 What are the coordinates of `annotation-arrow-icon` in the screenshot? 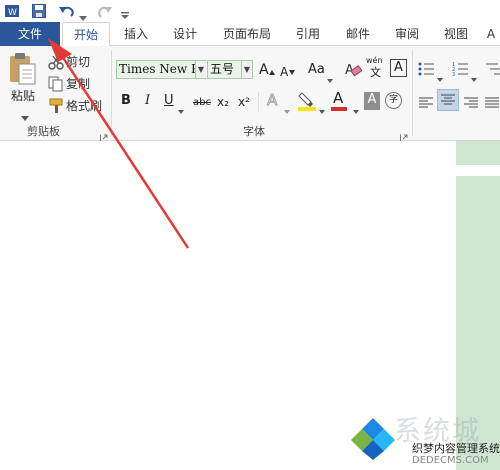 It's located at (119, 143).